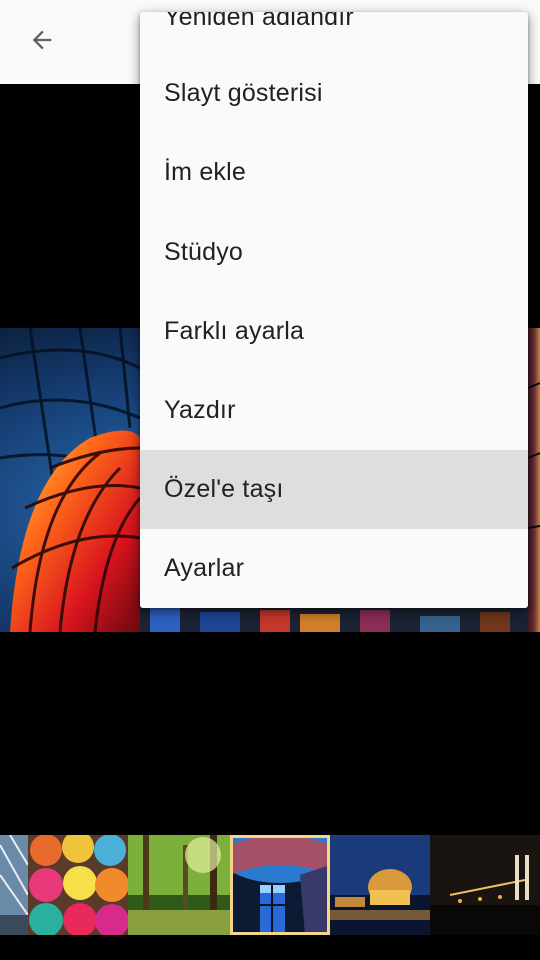  I want to click on menu-item-label: Yazdır, so click(200, 410).